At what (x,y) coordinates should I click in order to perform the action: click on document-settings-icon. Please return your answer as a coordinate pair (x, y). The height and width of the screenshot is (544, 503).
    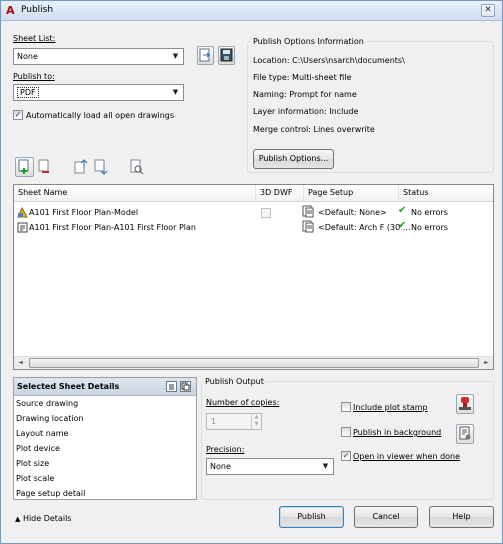
    Looking at the image, I should click on (465, 433).